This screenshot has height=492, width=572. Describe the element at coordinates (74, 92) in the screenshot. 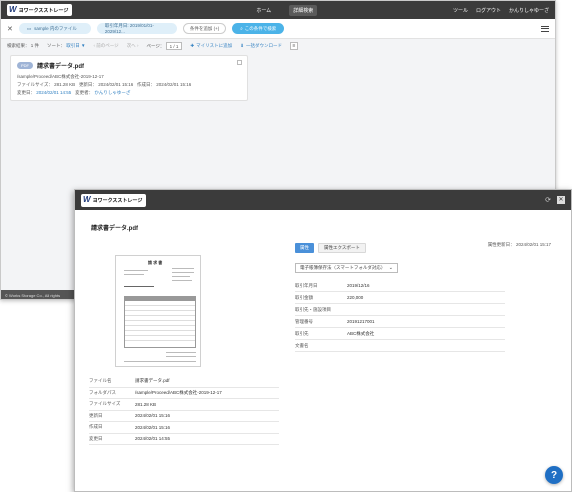

I see `result-modified: 変更日： 2024/02/01 14:55 変更者： かんりしゃゆーざ` at that location.